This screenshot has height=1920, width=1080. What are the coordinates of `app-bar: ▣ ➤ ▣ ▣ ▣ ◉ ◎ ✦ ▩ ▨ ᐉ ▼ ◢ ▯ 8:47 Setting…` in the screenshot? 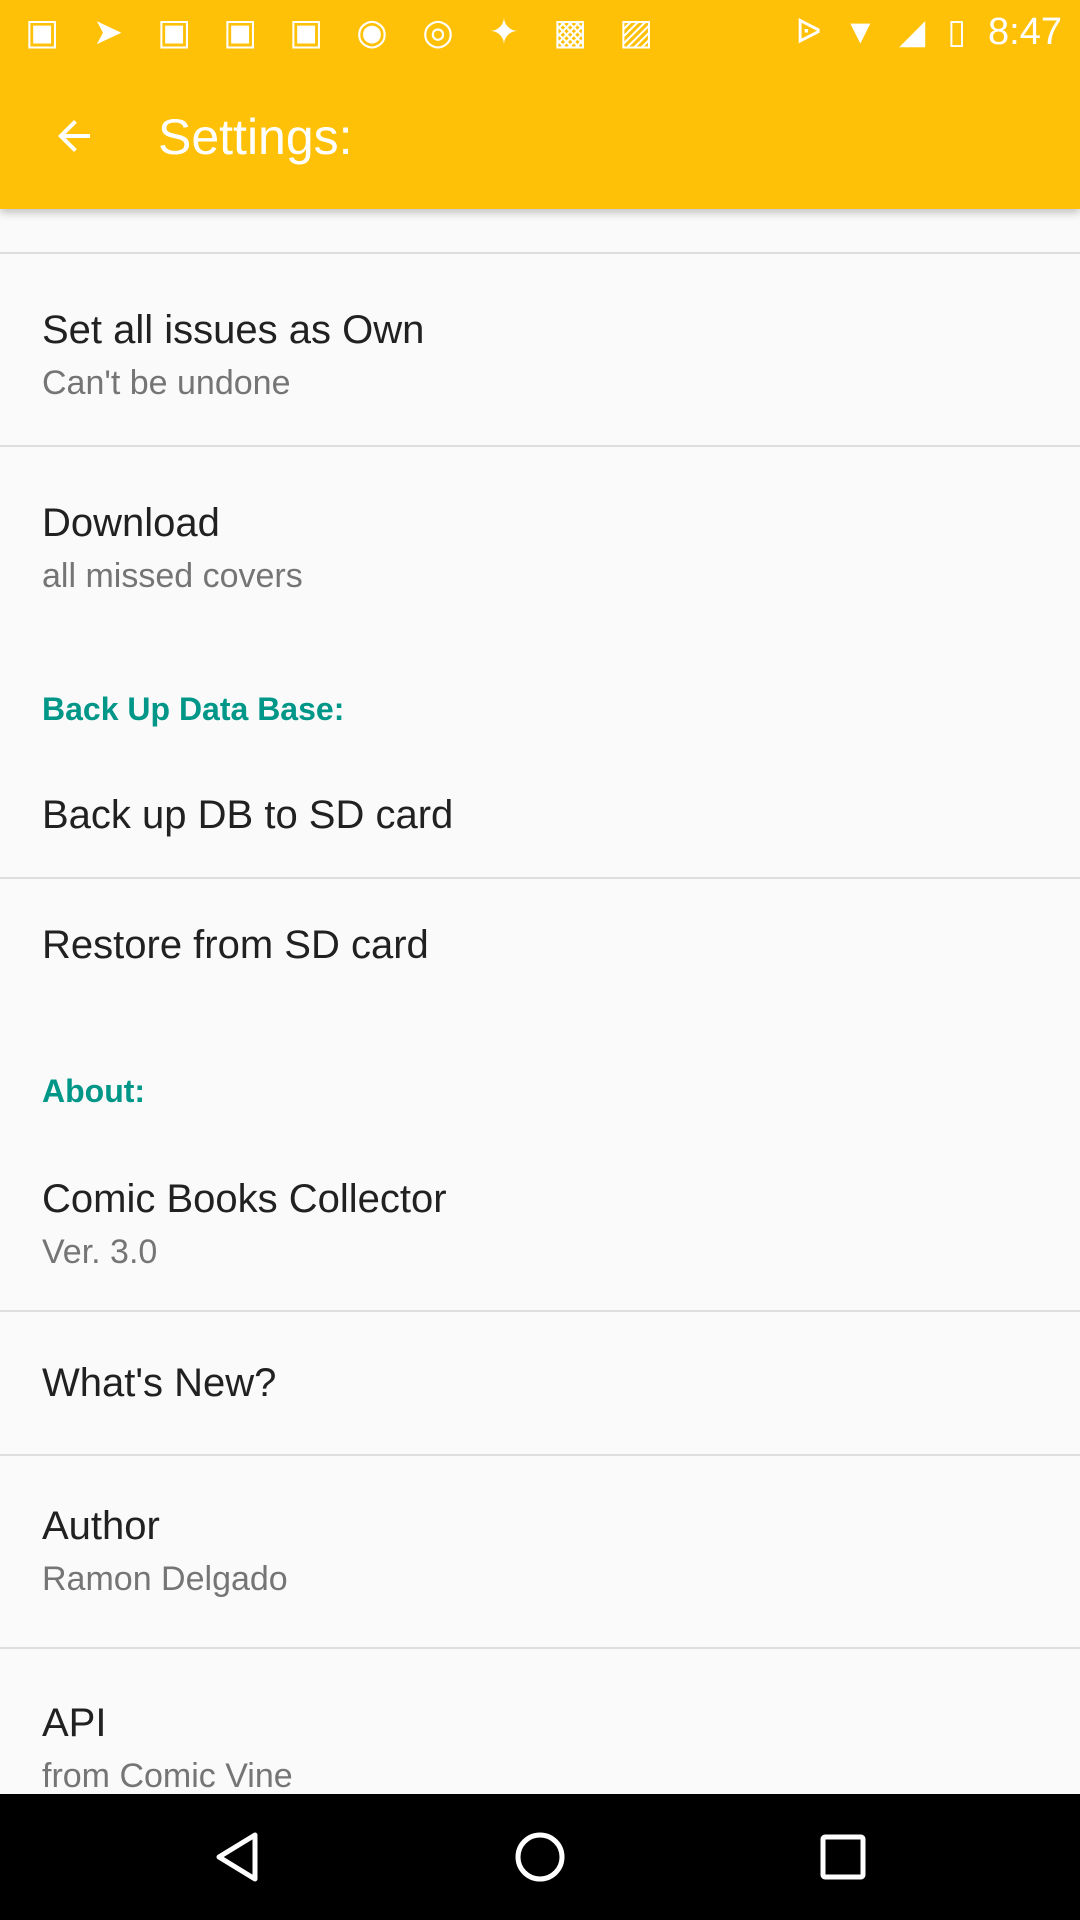 It's located at (540, 104).